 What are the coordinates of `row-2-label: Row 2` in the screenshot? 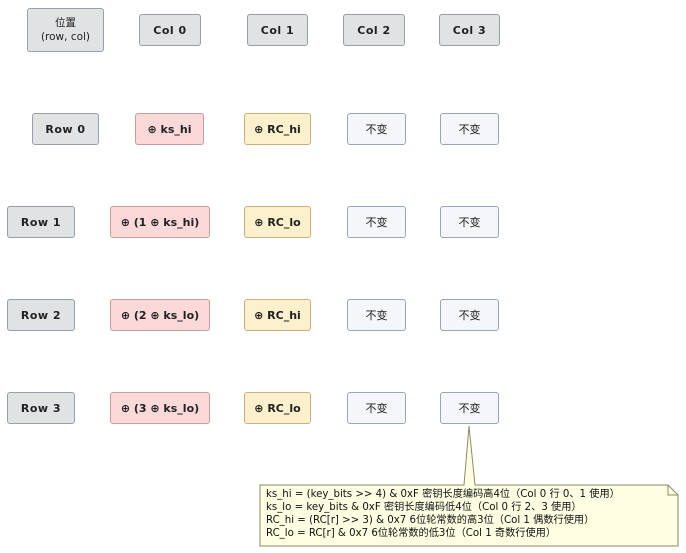 It's located at (41, 315).